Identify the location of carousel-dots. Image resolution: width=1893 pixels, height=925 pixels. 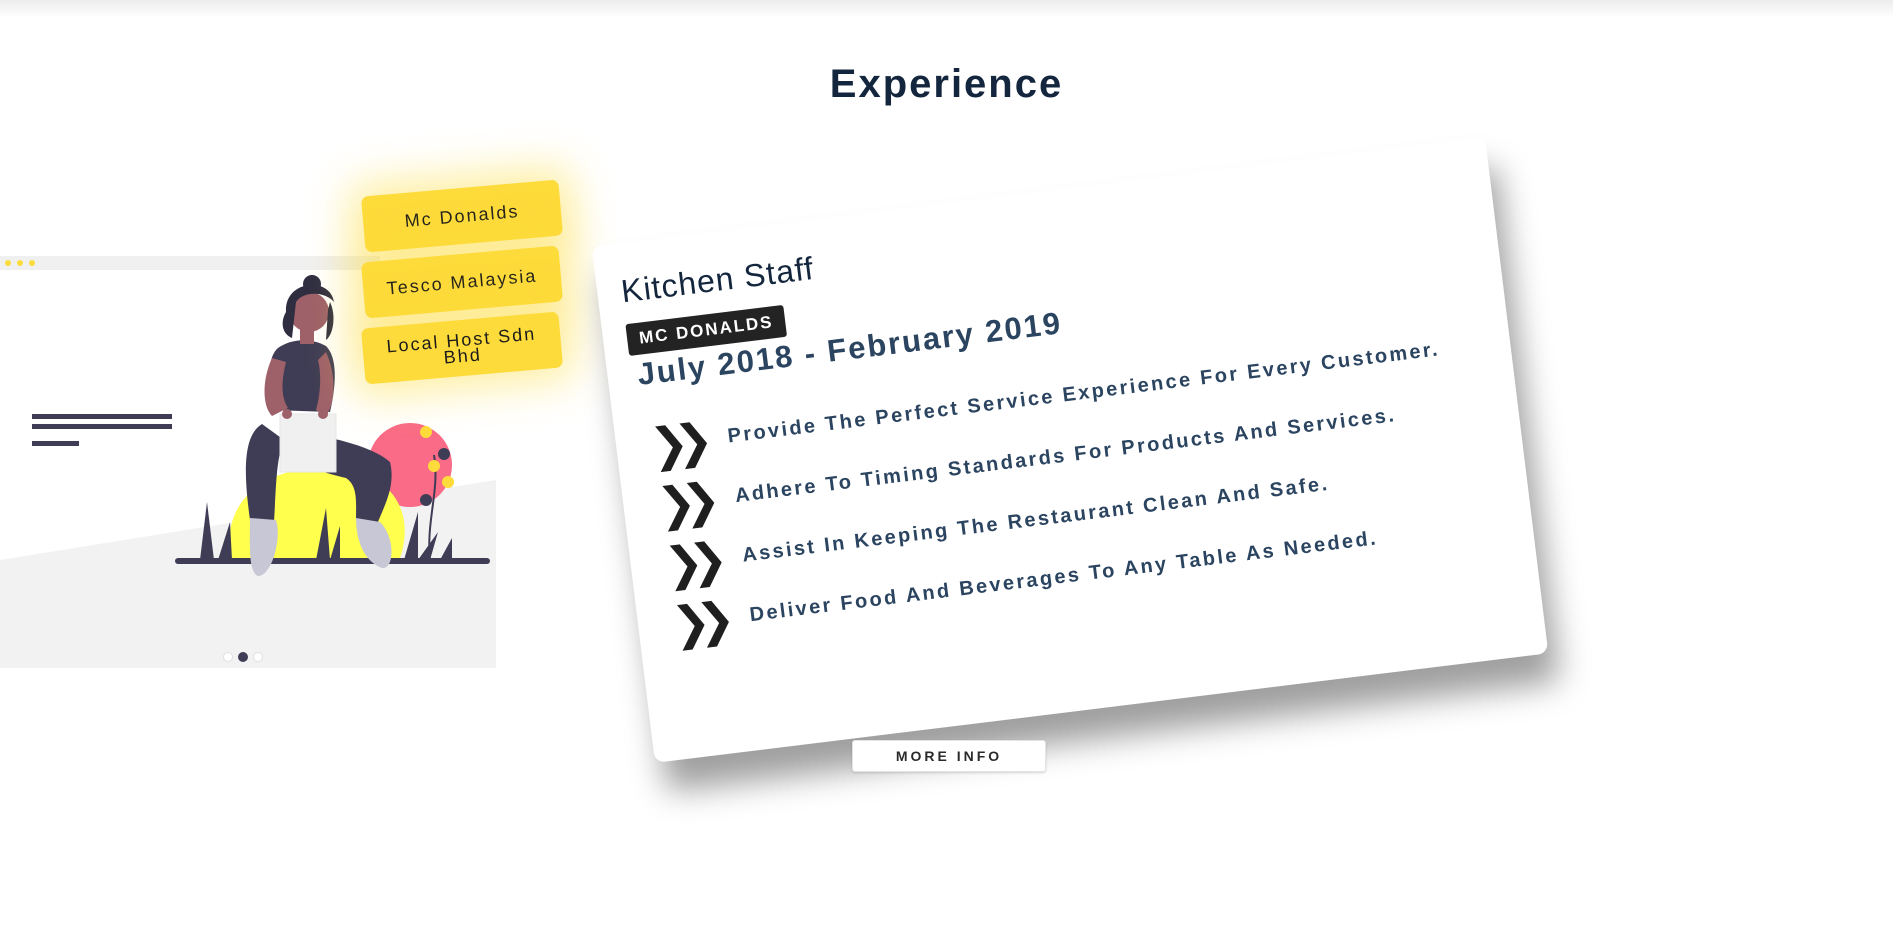
(243, 657).